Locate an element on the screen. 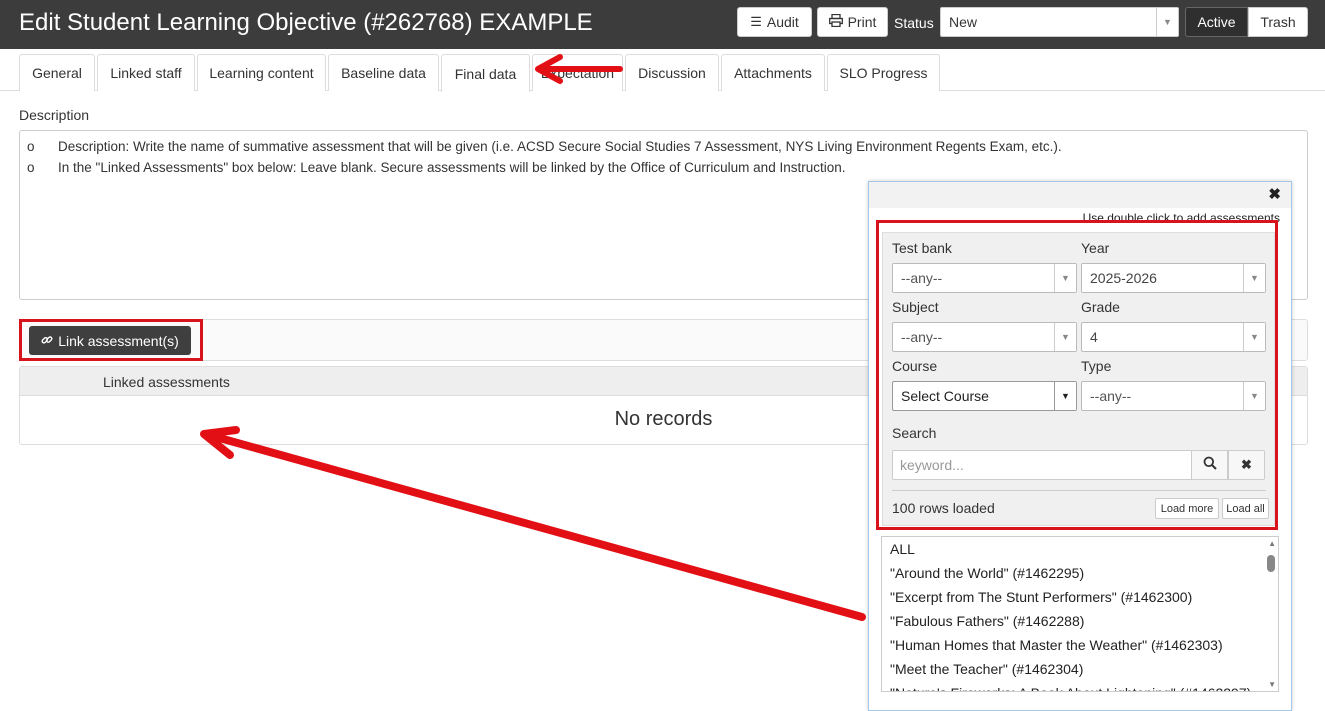 Image resolution: width=1325 pixels, height=711 pixels. load-all-button: Load all is located at coordinates (1245, 508).